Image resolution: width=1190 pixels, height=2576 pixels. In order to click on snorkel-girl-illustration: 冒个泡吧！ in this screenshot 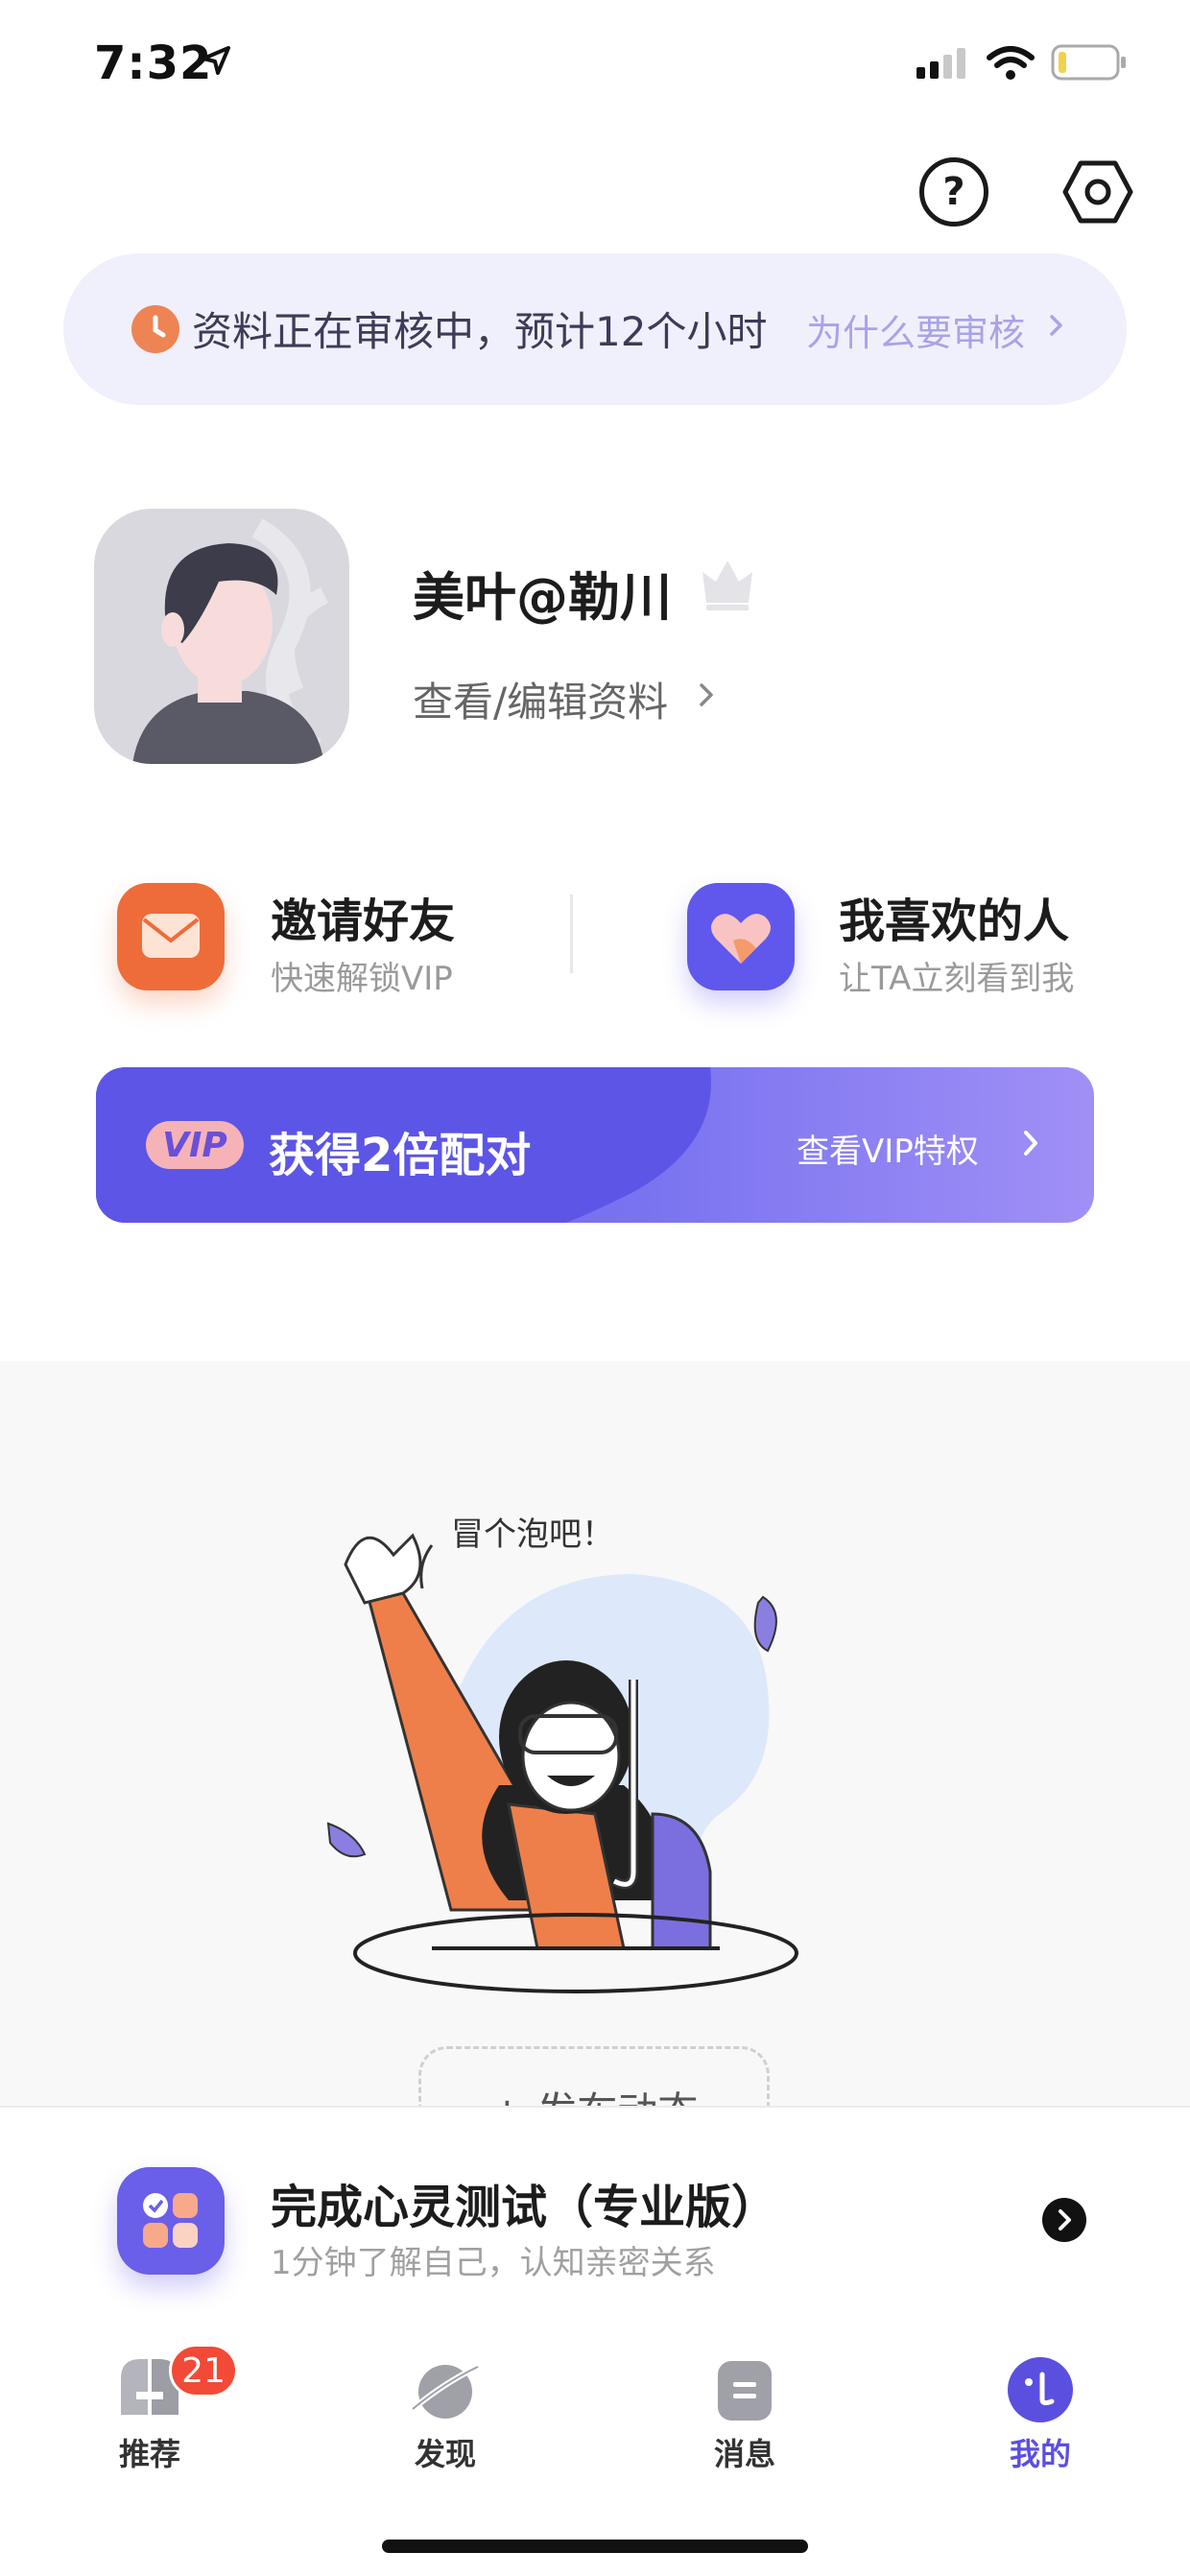, I will do `click(562, 1754)`.